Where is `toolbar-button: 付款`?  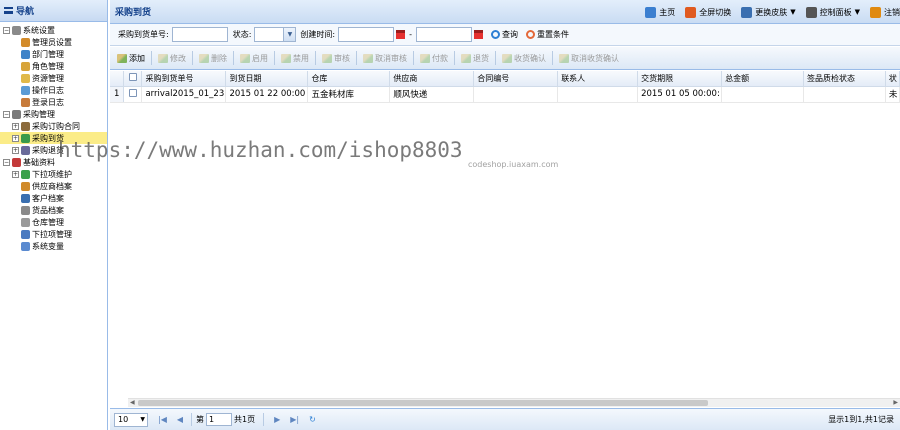 toolbar-button: 付款 is located at coordinates (434, 58).